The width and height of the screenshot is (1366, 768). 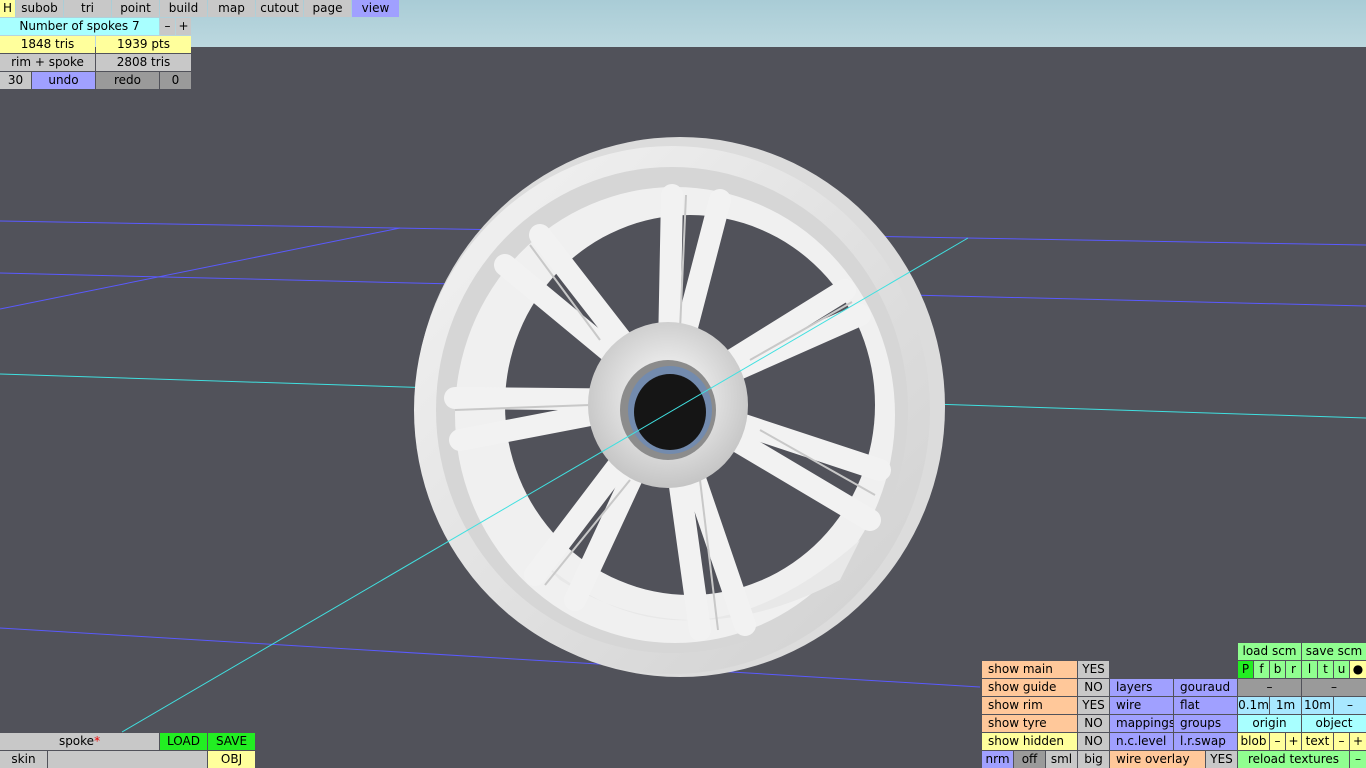 What do you see at coordinates (1325, 669) in the screenshot?
I see `view-top-button: t` at bounding box center [1325, 669].